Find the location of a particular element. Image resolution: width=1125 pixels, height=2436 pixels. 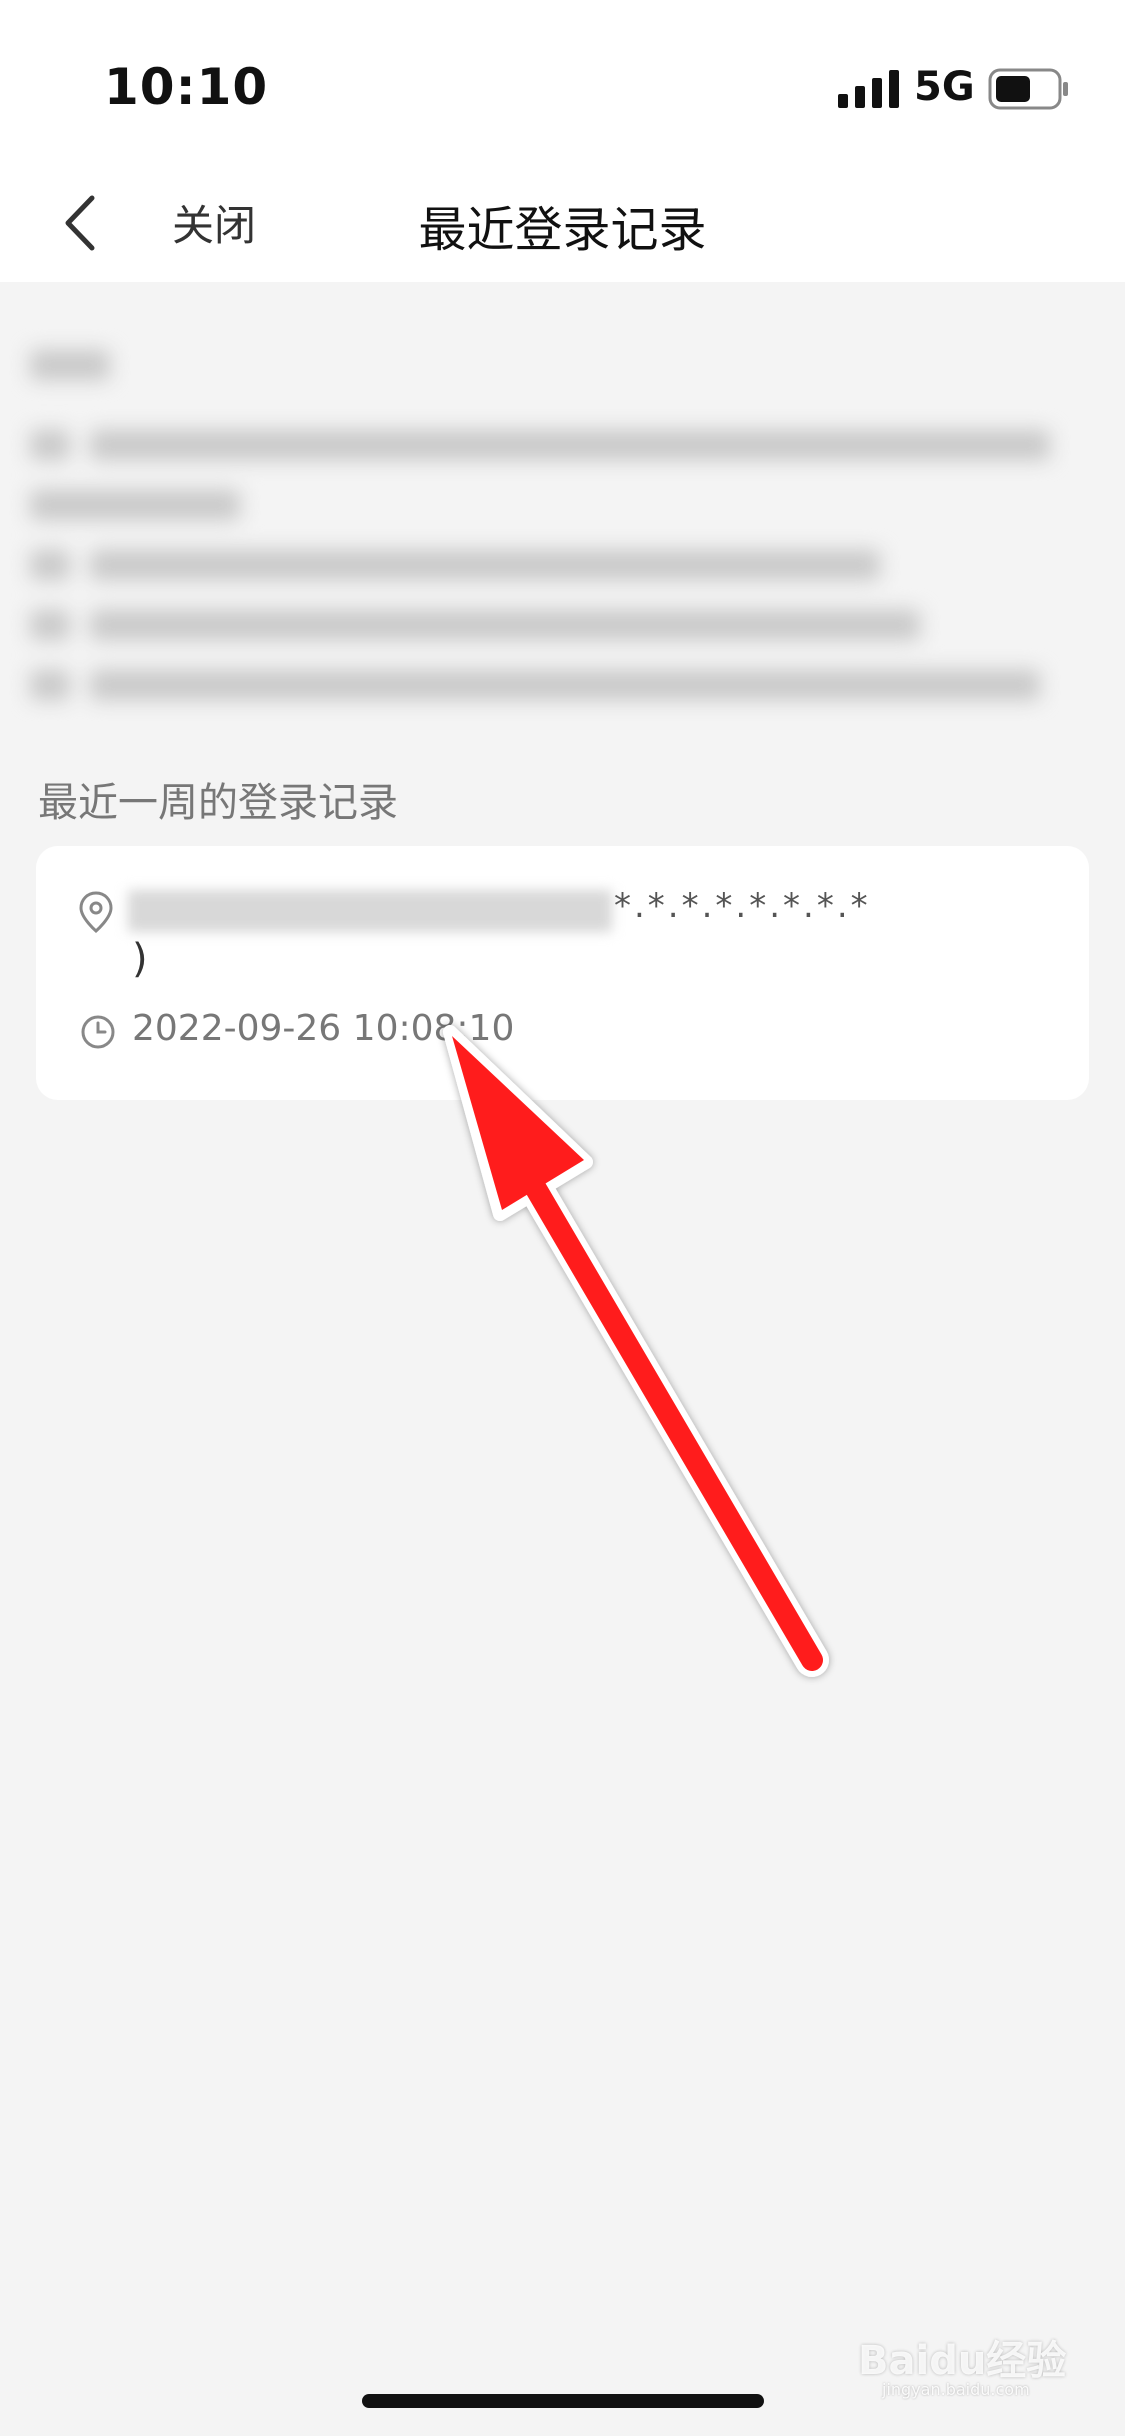

signal-bars-icon is located at coordinates (868, 89).